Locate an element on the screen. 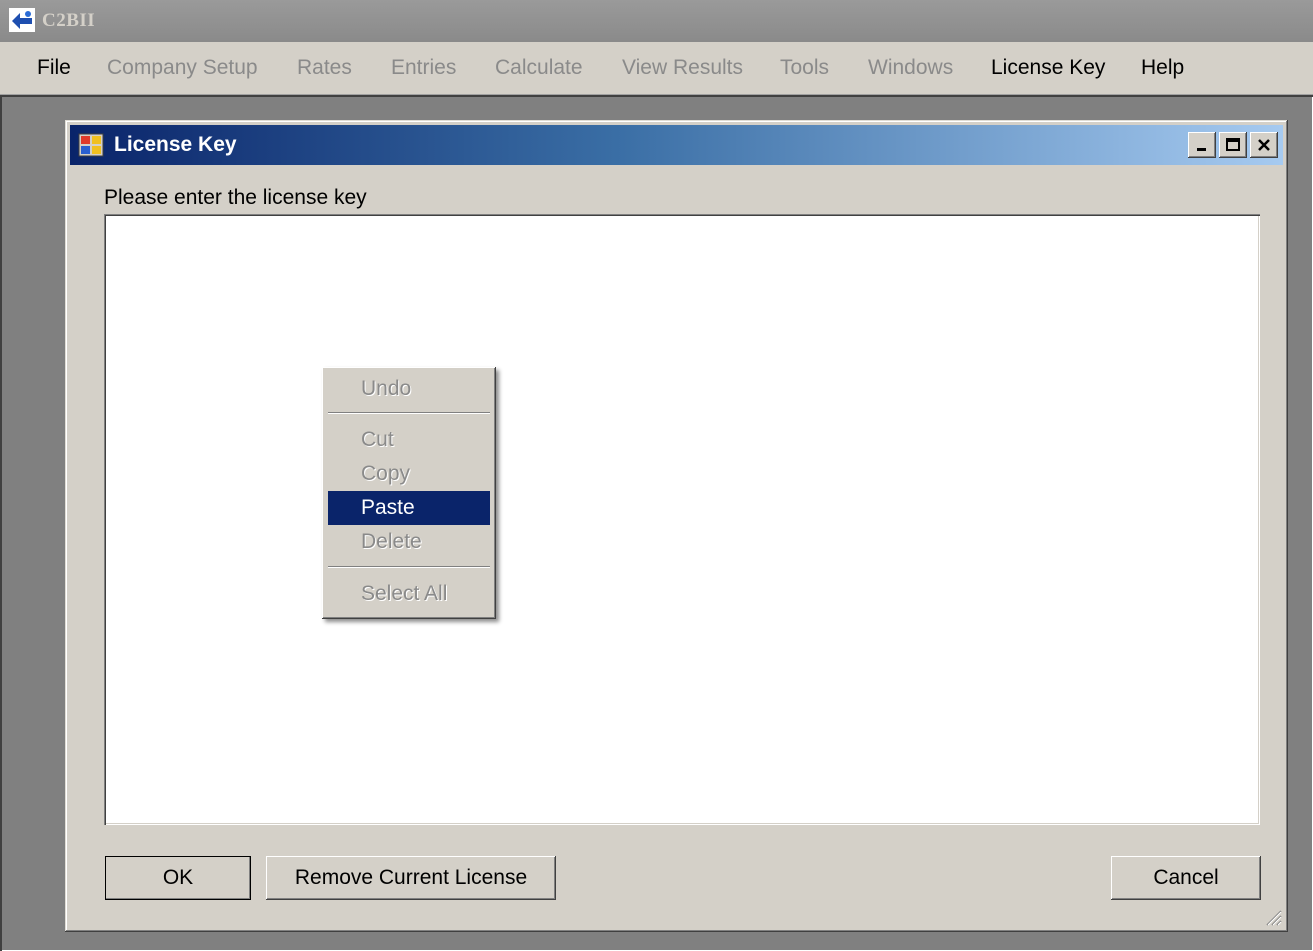  context-delete: Delete is located at coordinates (409, 542).